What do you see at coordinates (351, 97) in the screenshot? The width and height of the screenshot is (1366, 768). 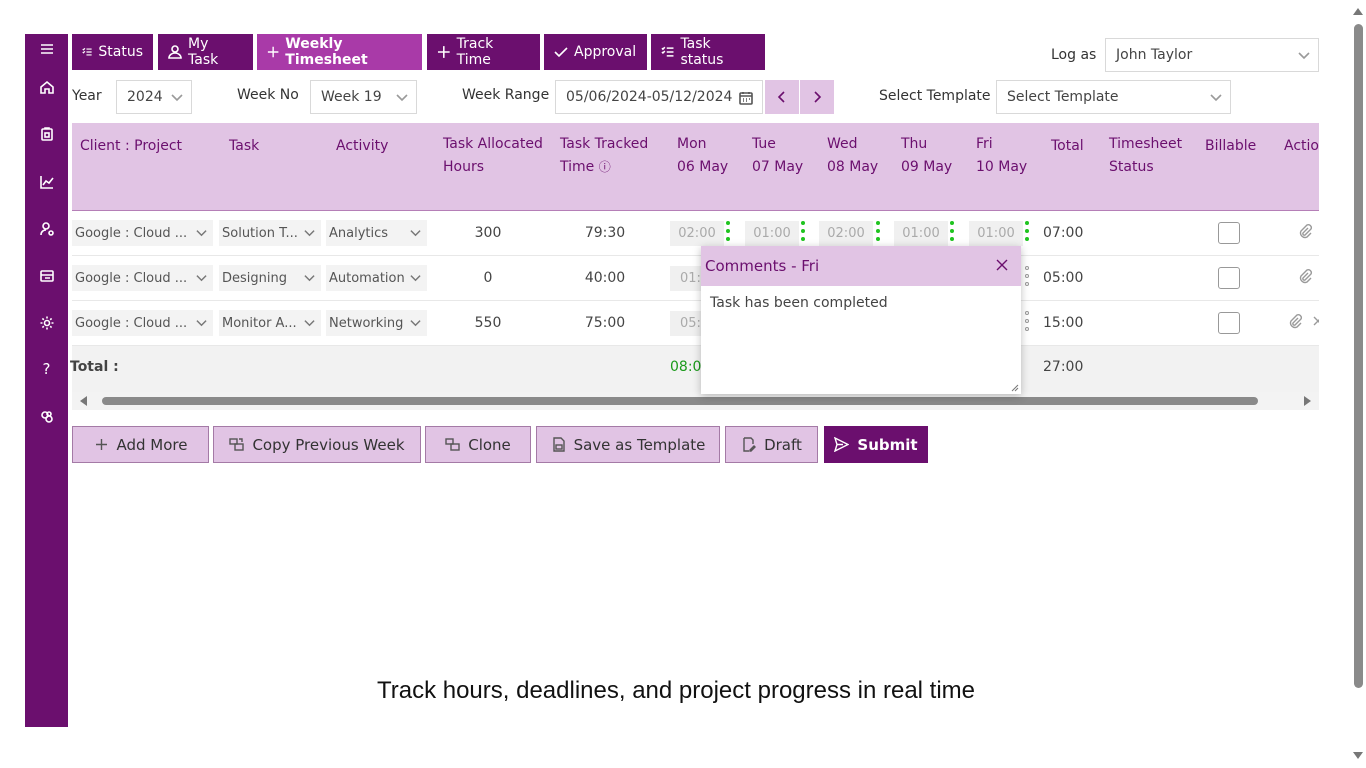 I see `week-value: Week 19` at bounding box center [351, 97].